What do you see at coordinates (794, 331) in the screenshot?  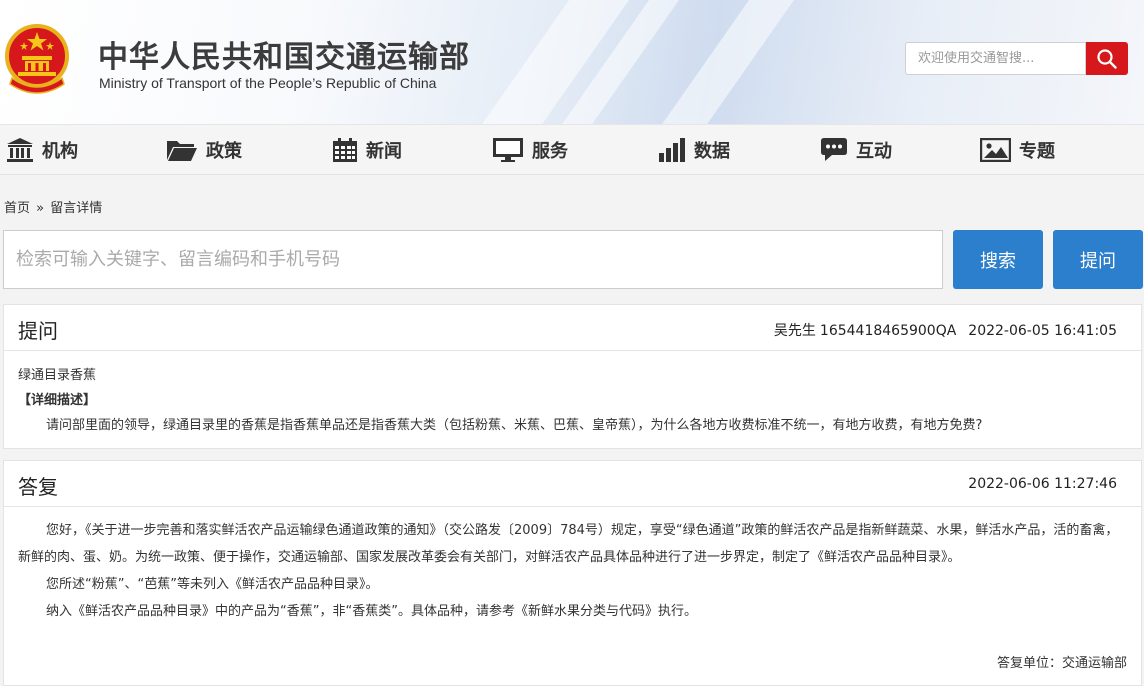 I see `asker-name: 吴先生` at bounding box center [794, 331].